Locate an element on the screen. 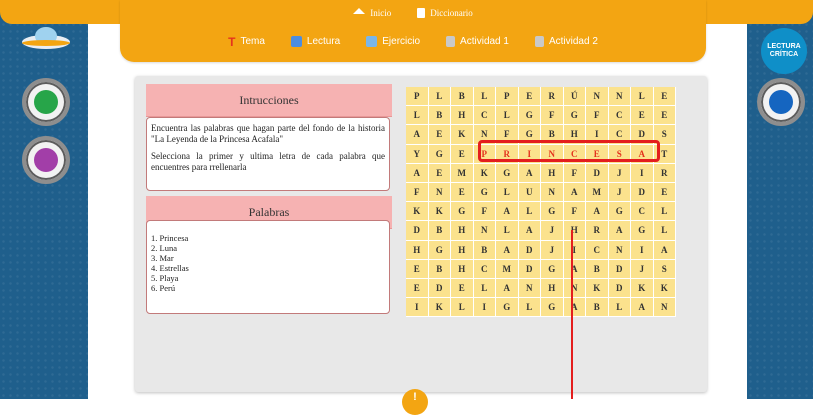  right-circle-button is located at coordinates (781, 102).